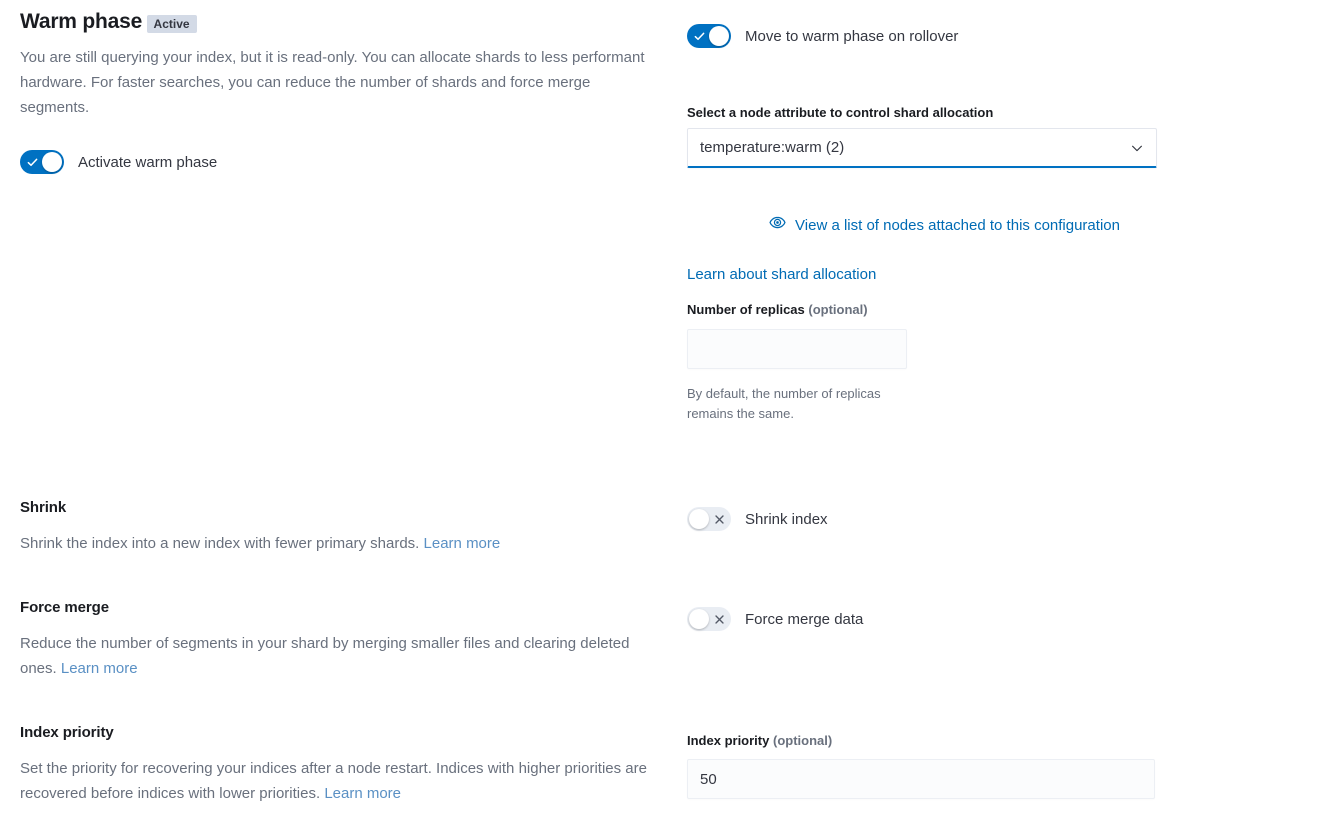 The width and height of the screenshot is (1318, 822). Describe the element at coordinates (804, 619) in the screenshot. I see `force-merge-data-label: Force merge data` at that location.